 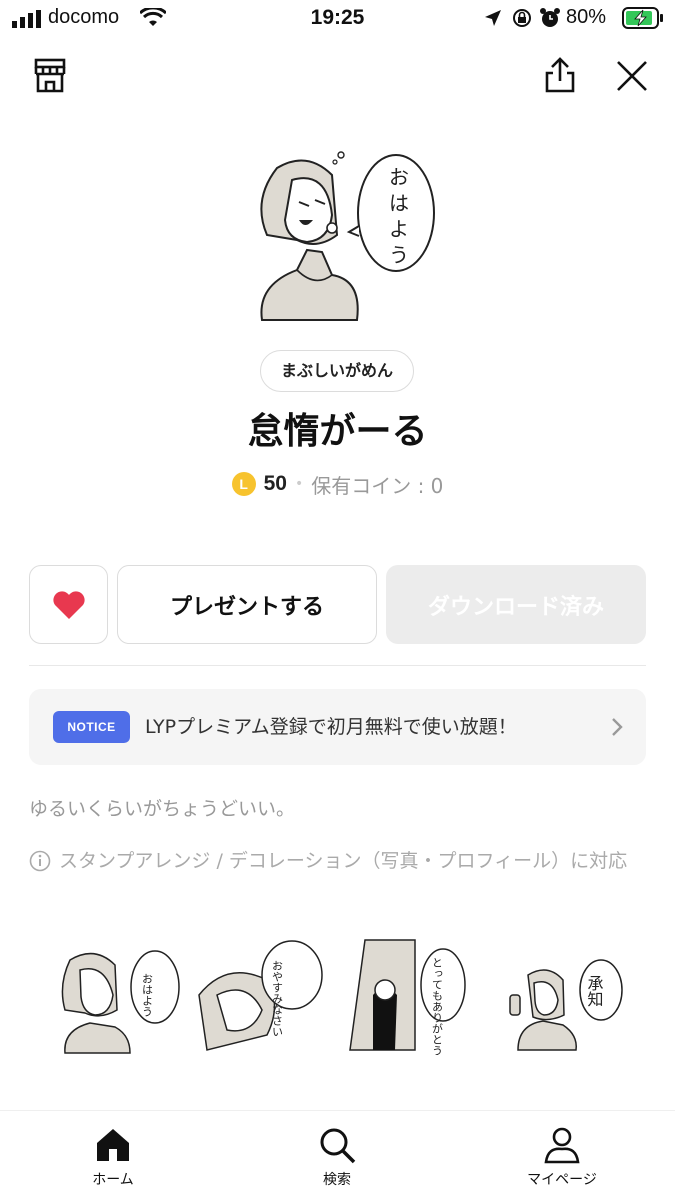 What do you see at coordinates (120, 995) in the screenshot?
I see `sticker-thumbnail: おはよう` at bounding box center [120, 995].